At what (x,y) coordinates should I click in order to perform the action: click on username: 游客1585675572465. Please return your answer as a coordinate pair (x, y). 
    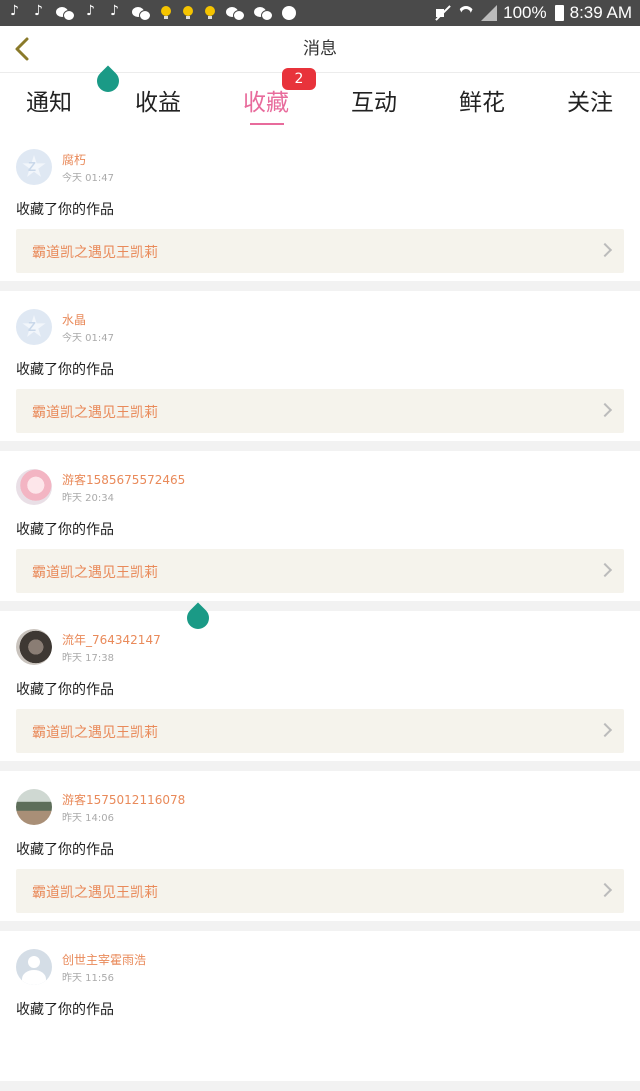
    Looking at the image, I should click on (123, 479).